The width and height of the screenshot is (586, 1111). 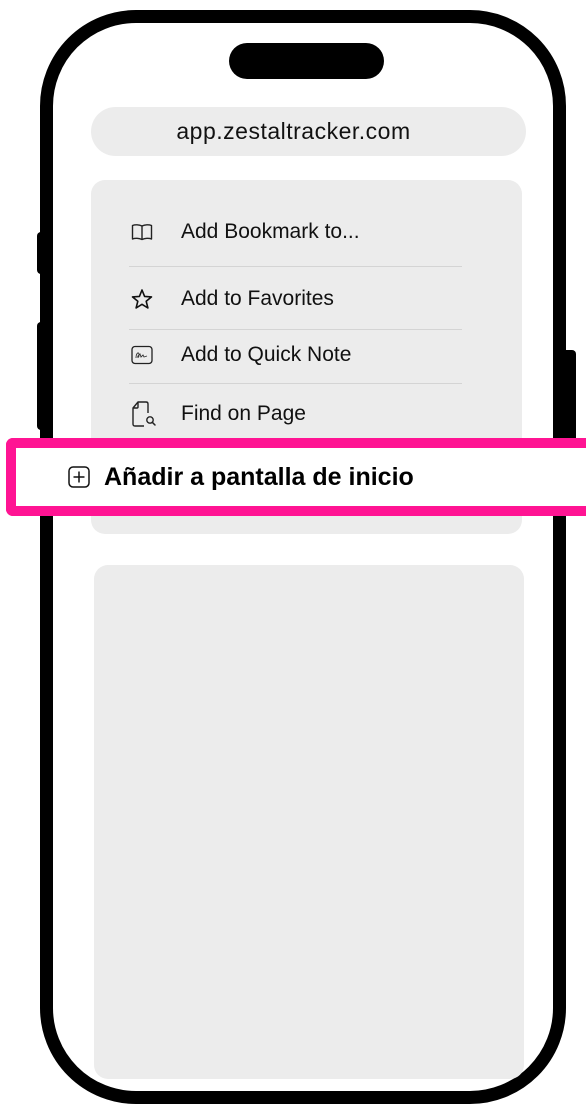 I want to click on book-icon, so click(x=149, y=232).